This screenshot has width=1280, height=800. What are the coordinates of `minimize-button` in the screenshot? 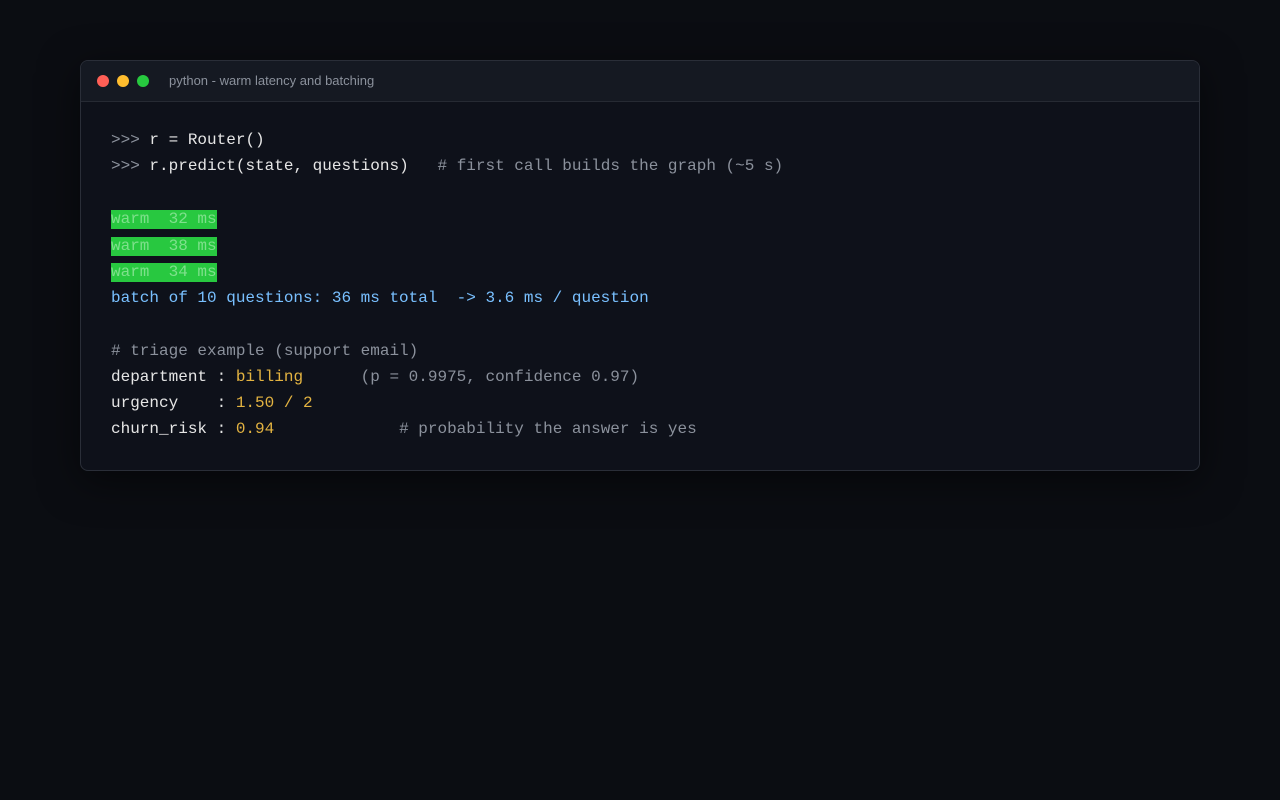 It's located at (123, 81).